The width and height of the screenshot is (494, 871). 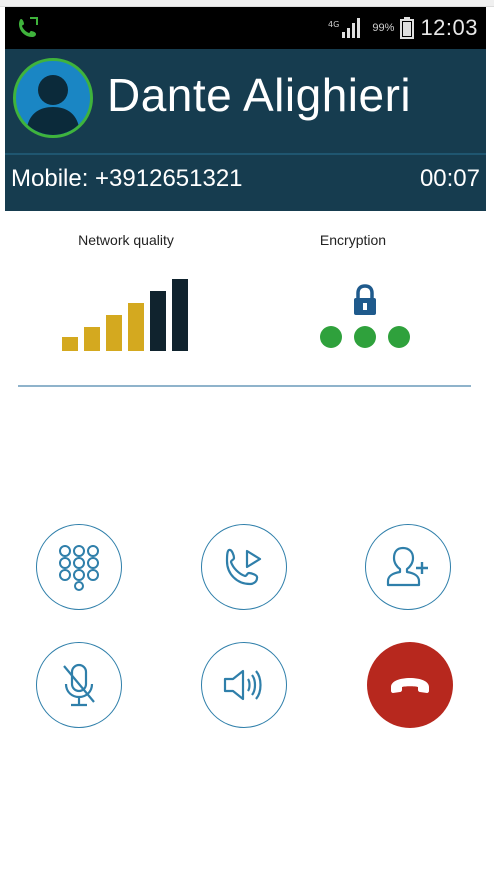 What do you see at coordinates (126, 240) in the screenshot?
I see `network-quality-label: Network quality` at bounding box center [126, 240].